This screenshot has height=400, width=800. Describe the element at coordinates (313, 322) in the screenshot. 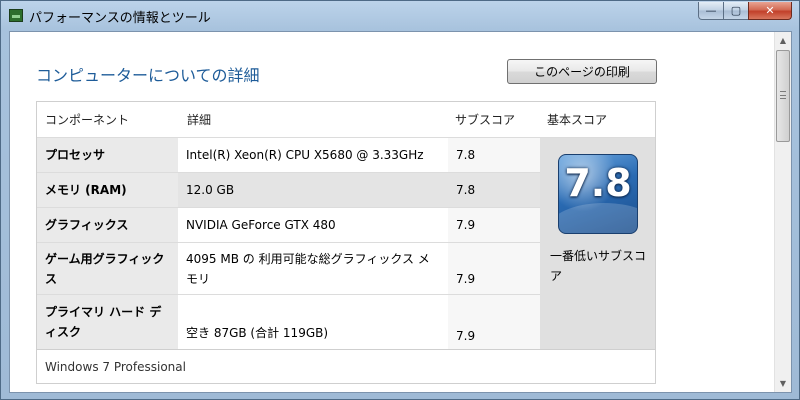

I see `row-detail: 空き 87GB (合計 119GB)` at that location.